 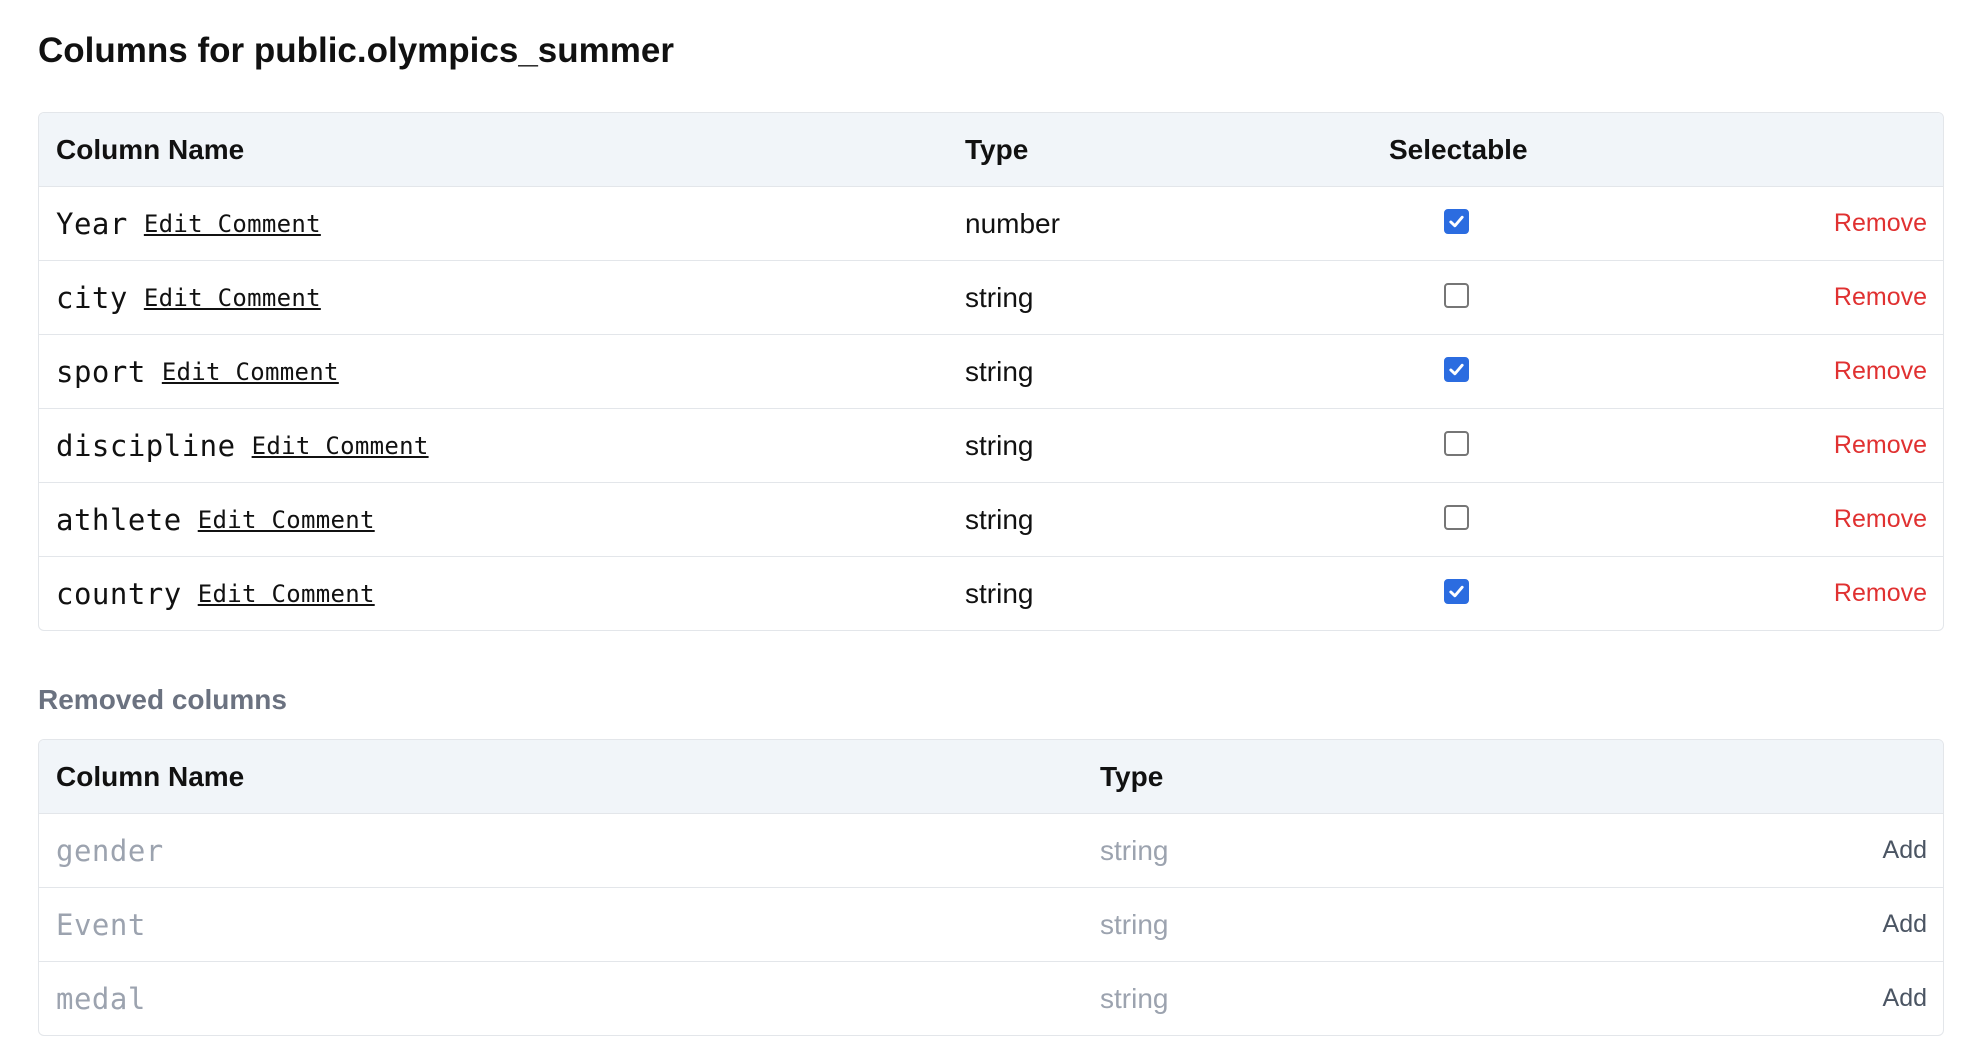 What do you see at coordinates (146, 445) in the screenshot?
I see `column-name: discipline` at bounding box center [146, 445].